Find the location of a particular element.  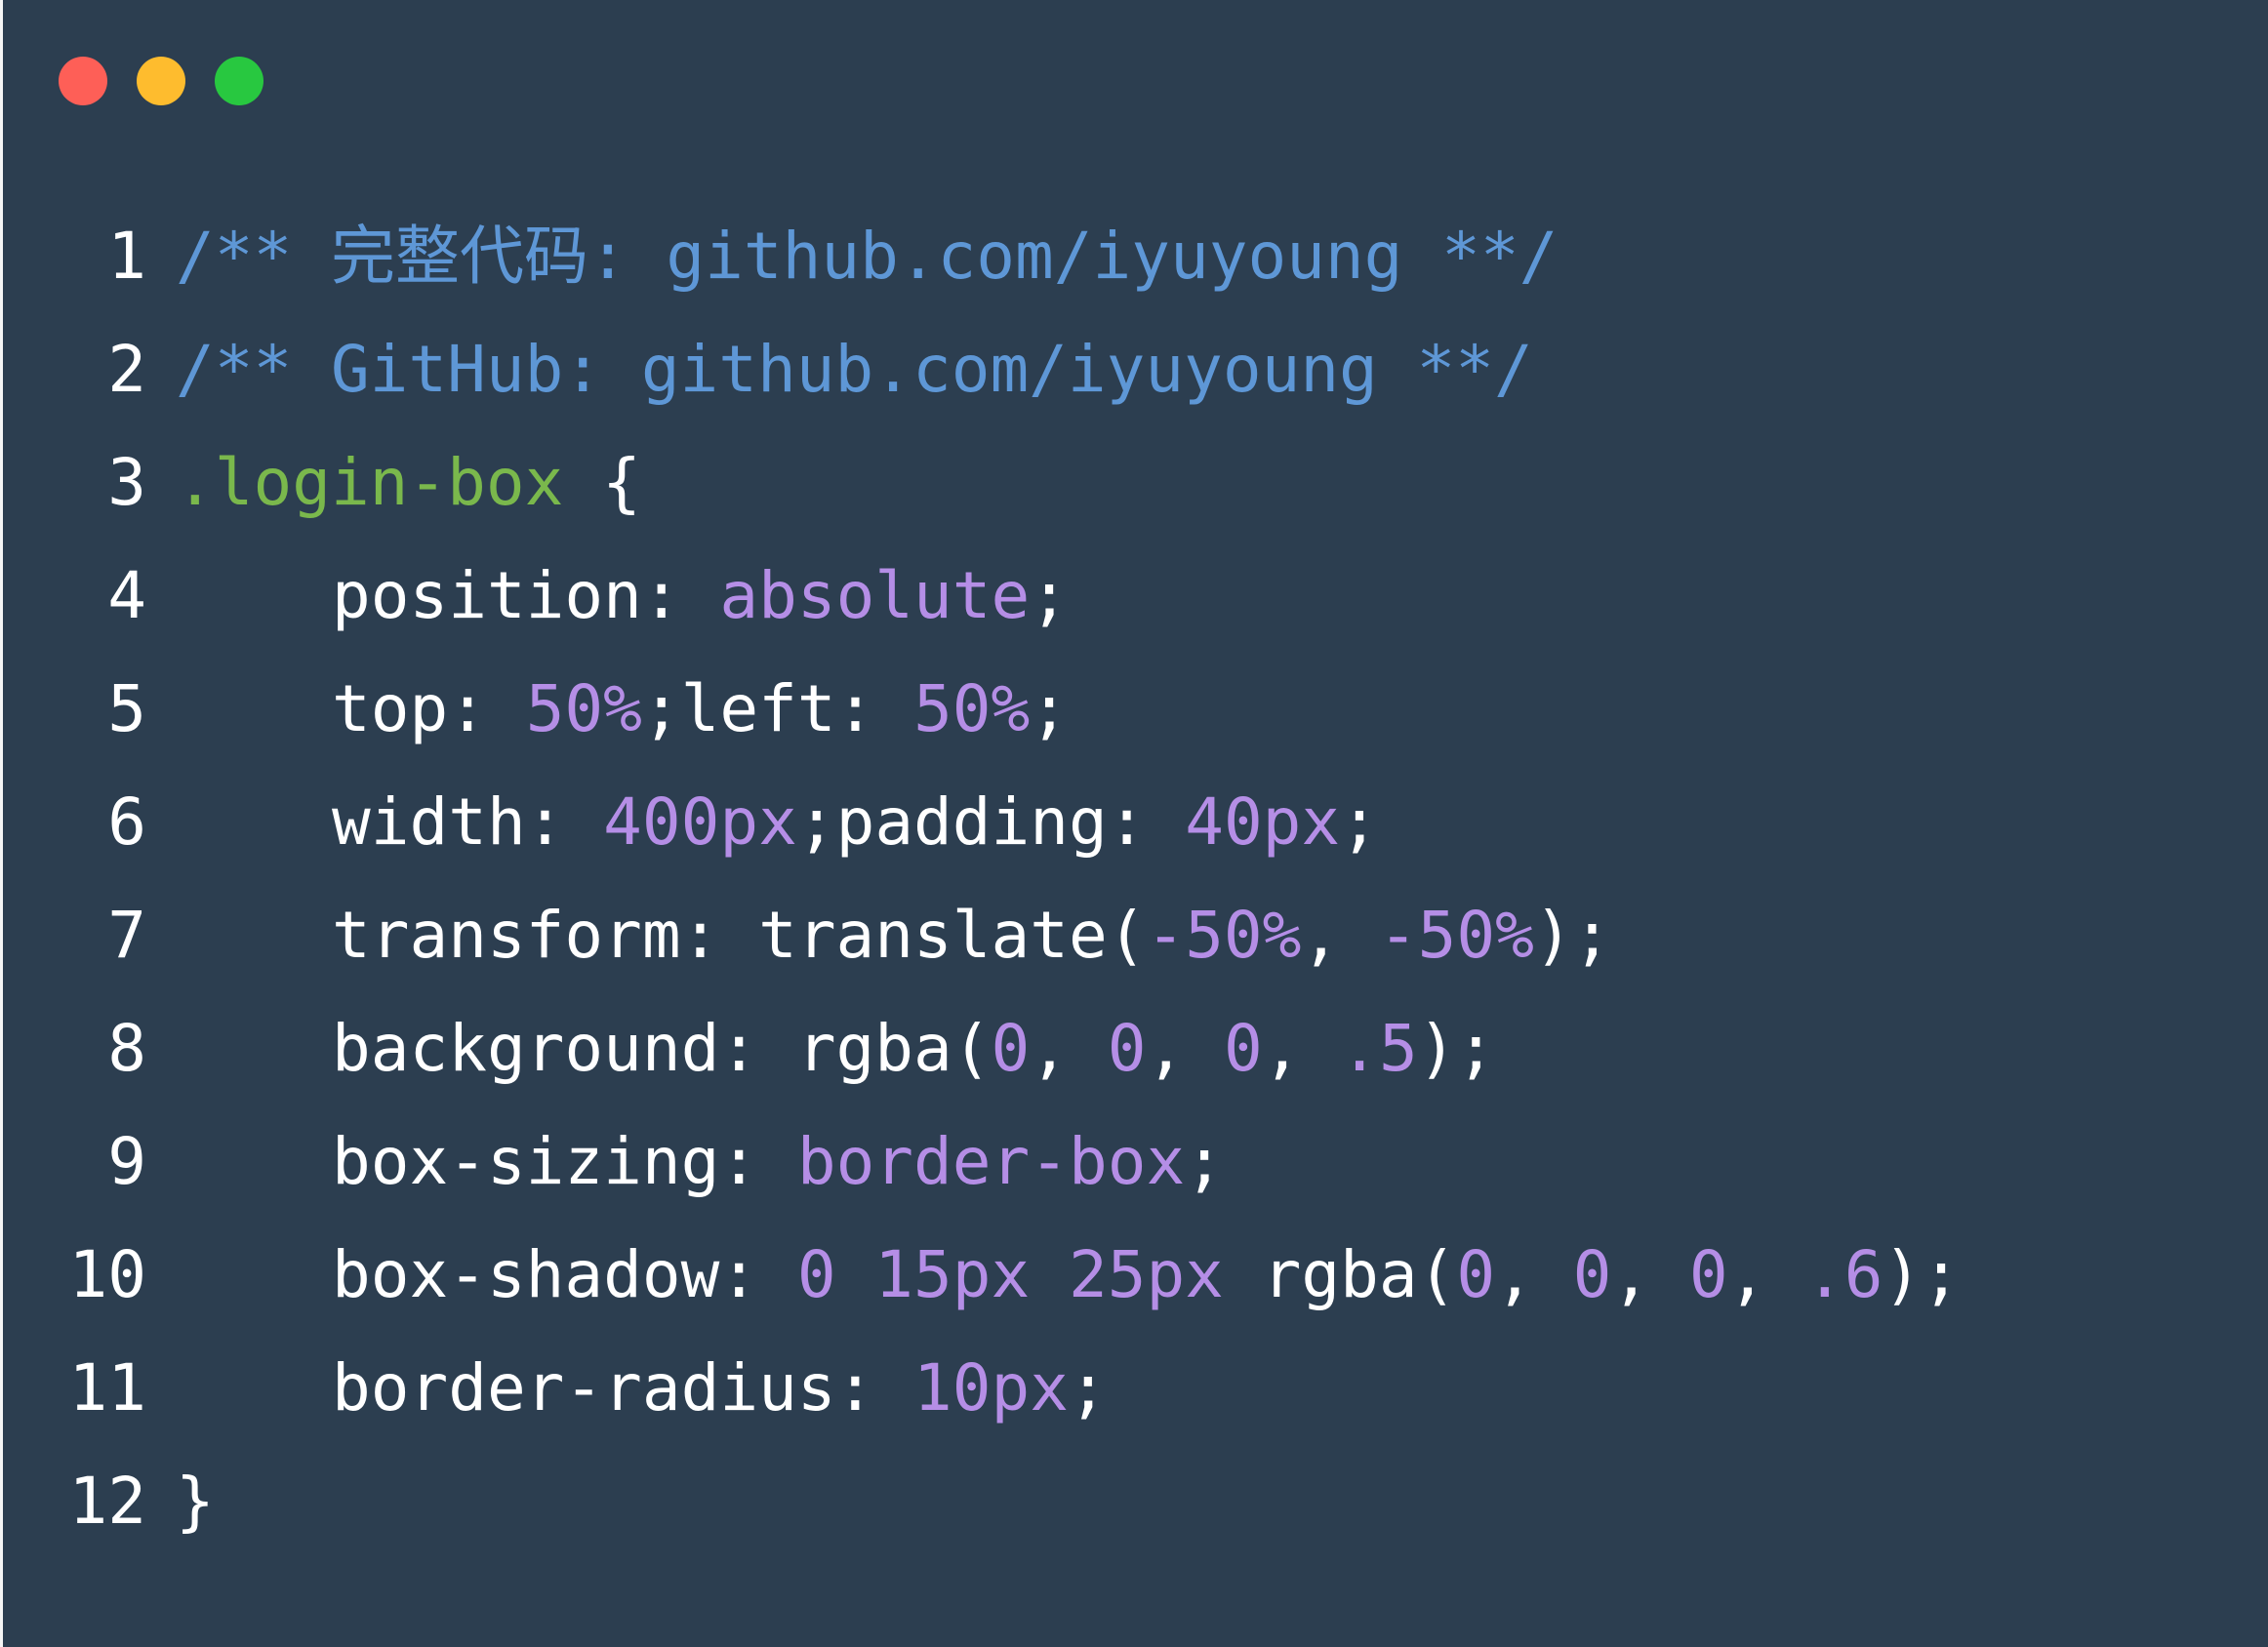

code-token-plain: rgba( is located at coordinates (1340, 1274).